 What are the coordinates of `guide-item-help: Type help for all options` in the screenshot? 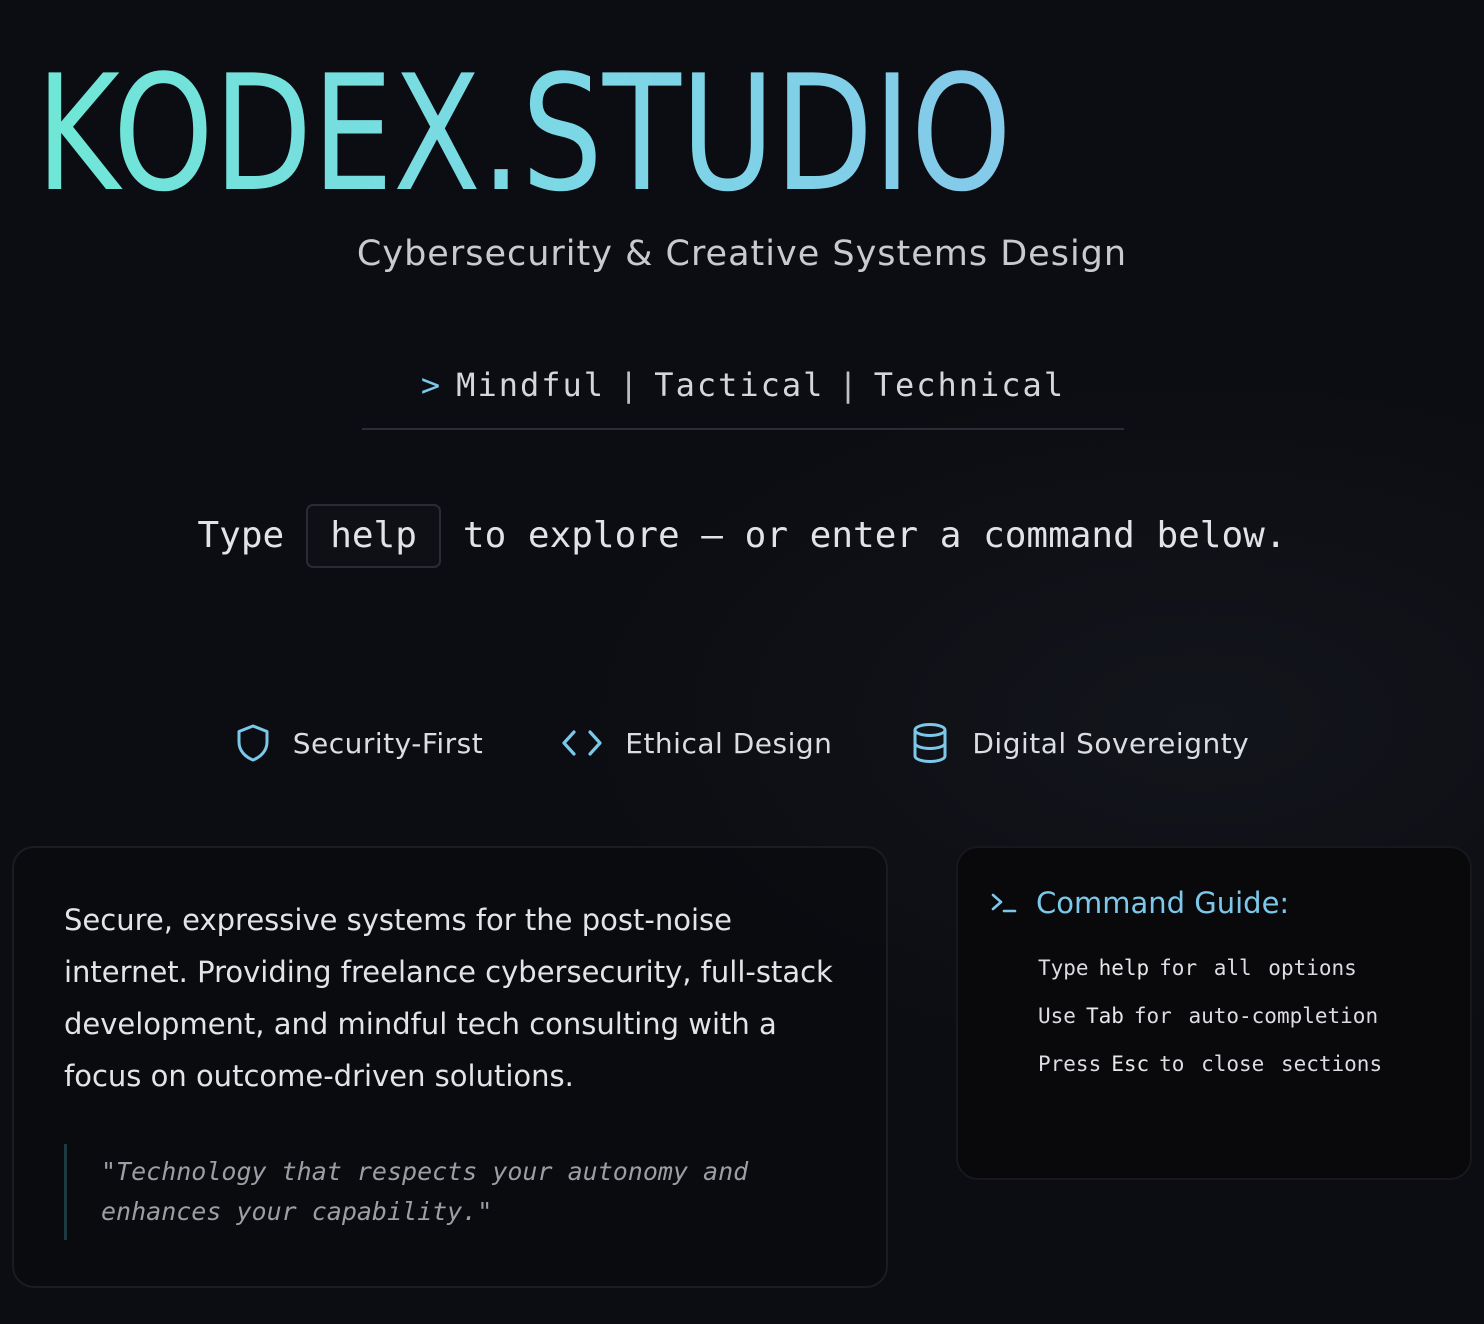 It's located at (1248, 968).